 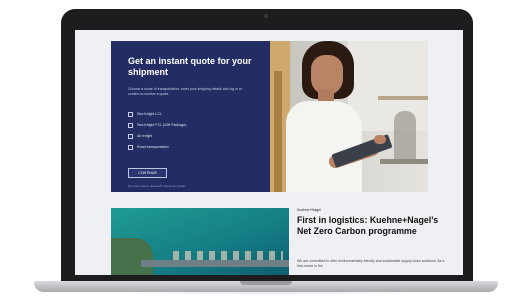 I want to click on continue-button: CONTINUE, so click(x=147, y=173).